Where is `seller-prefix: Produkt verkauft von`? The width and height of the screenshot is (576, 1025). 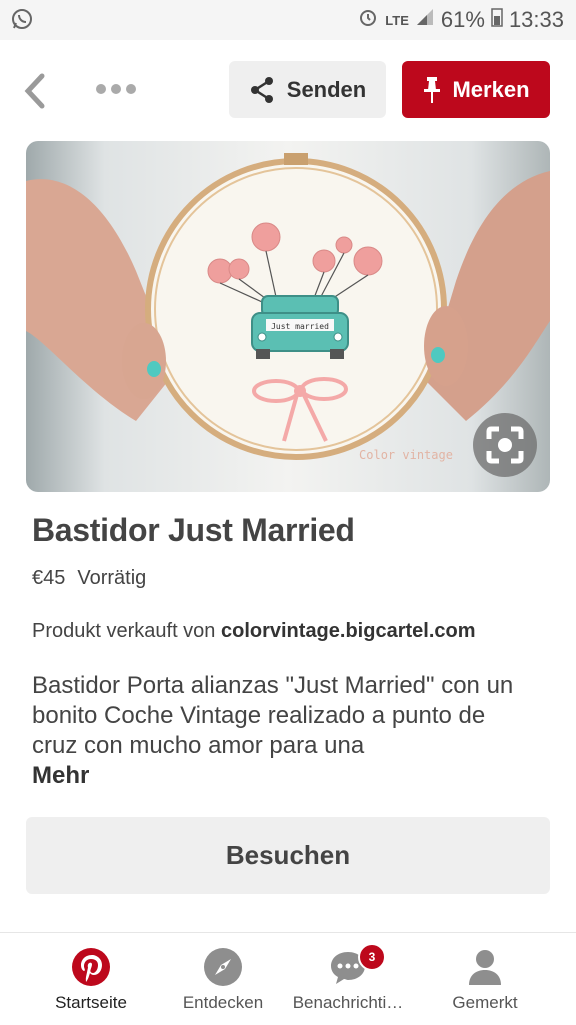
seller-prefix: Produkt verkauft von is located at coordinates (126, 631).